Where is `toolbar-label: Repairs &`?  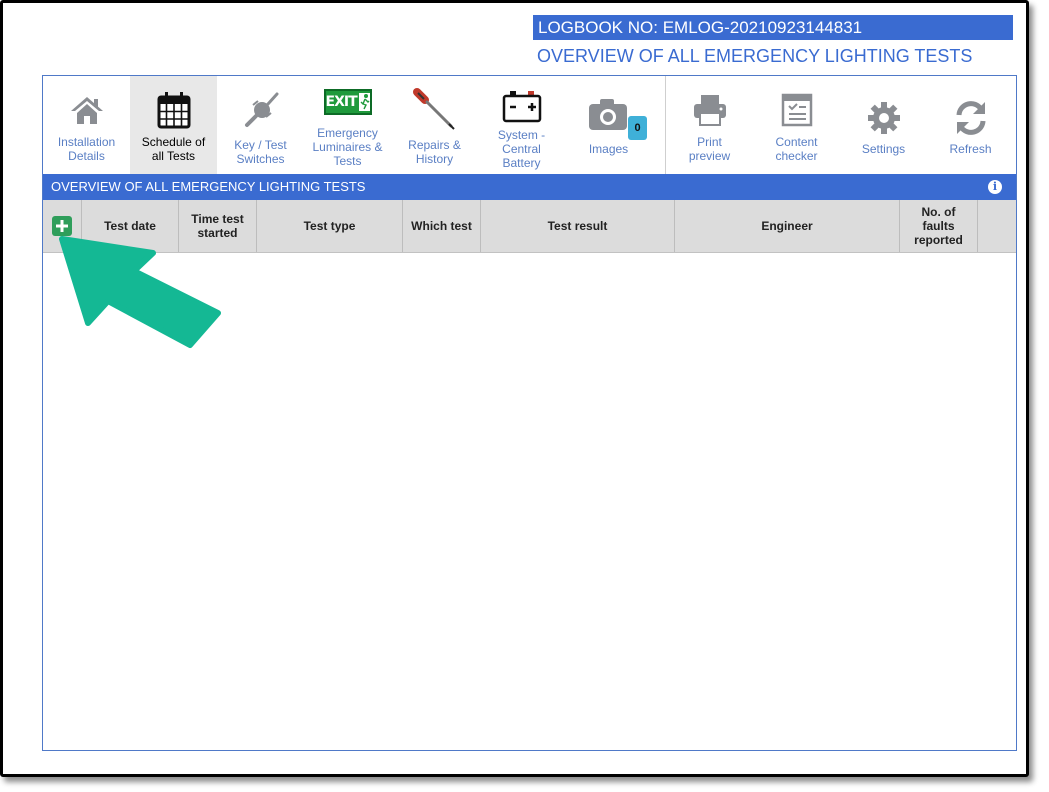
toolbar-label: Repairs & is located at coordinates (434, 145).